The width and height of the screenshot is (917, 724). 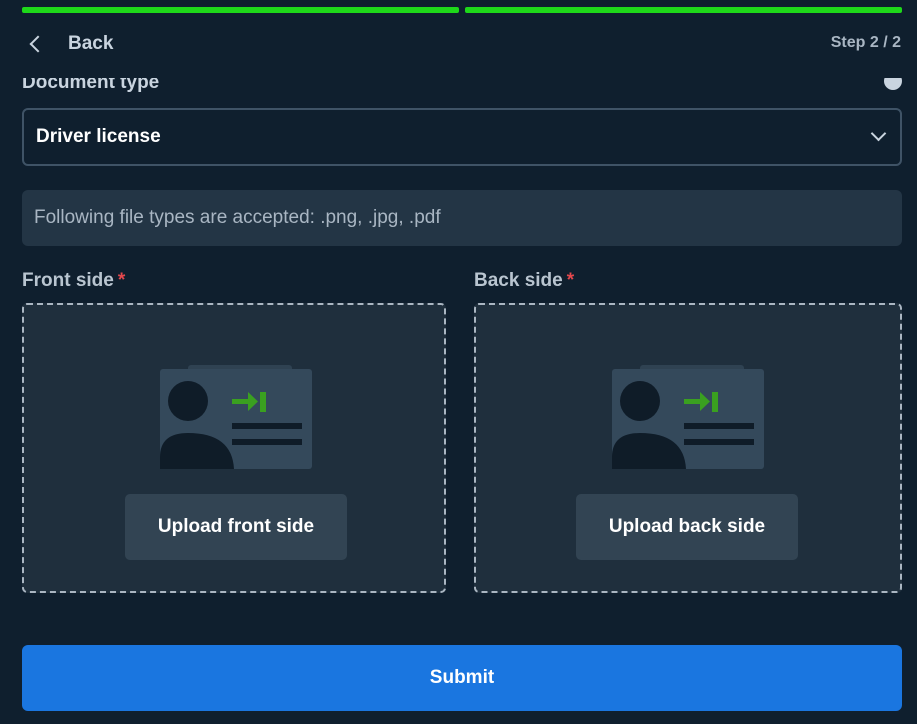 I want to click on document-type-label-row: Document type, so click(x=462, y=87).